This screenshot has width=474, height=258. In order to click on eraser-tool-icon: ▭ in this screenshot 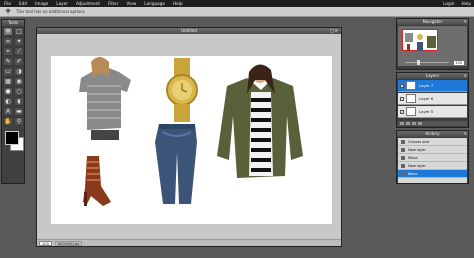, I will do `click(8, 71)`.